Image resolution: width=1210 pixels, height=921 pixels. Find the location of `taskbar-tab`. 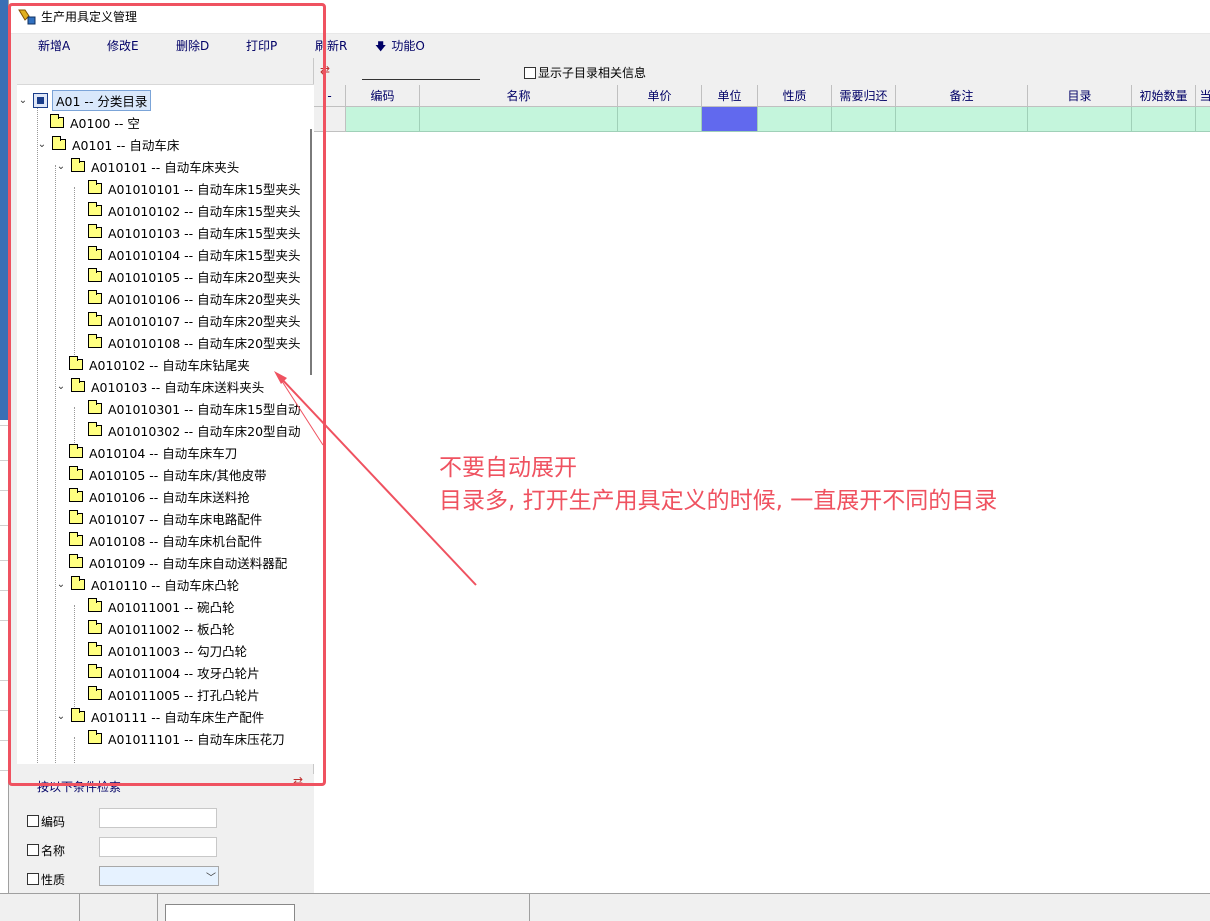

taskbar-tab is located at coordinates (230, 912).